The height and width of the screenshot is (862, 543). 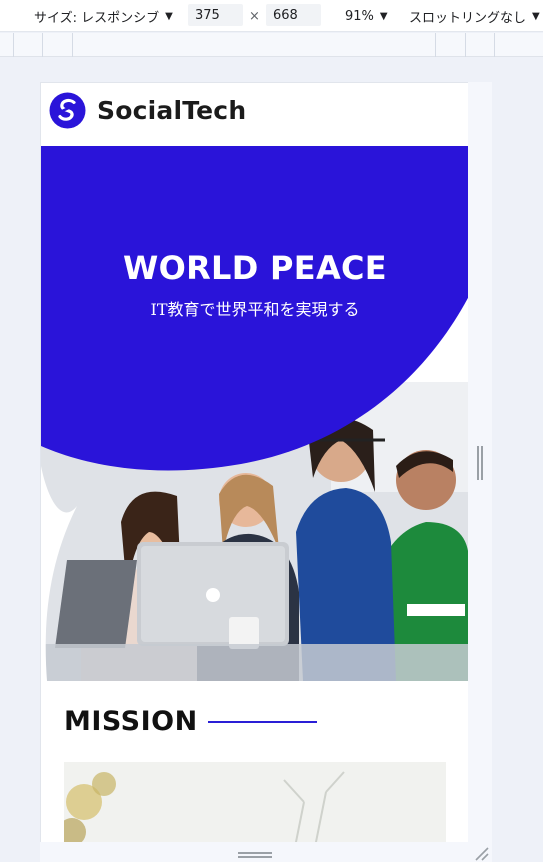 What do you see at coordinates (255, 268) in the screenshot?
I see `hero-title: WORLD PEACE` at bounding box center [255, 268].